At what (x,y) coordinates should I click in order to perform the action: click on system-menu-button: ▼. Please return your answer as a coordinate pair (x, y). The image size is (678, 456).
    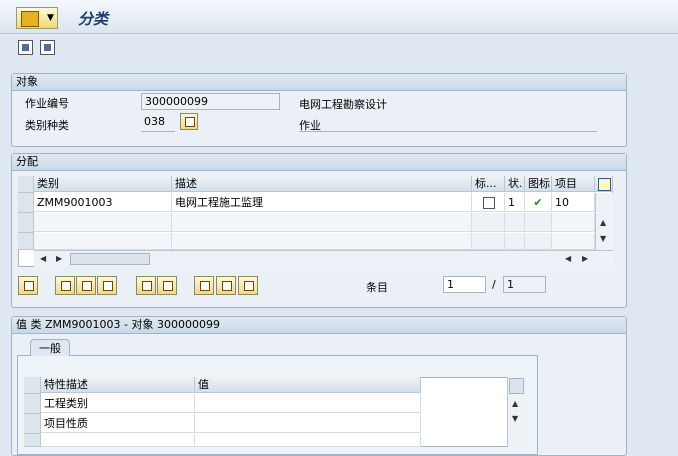
    Looking at the image, I should click on (37, 18).